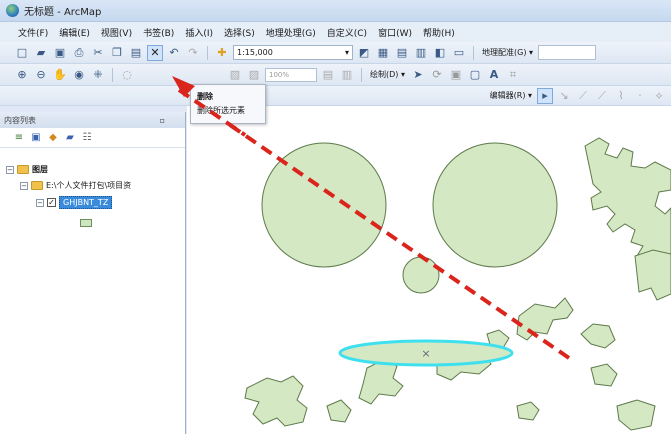  Describe the element at coordinates (98, 53) in the screenshot. I see `cut-icon: ✂` at that location.